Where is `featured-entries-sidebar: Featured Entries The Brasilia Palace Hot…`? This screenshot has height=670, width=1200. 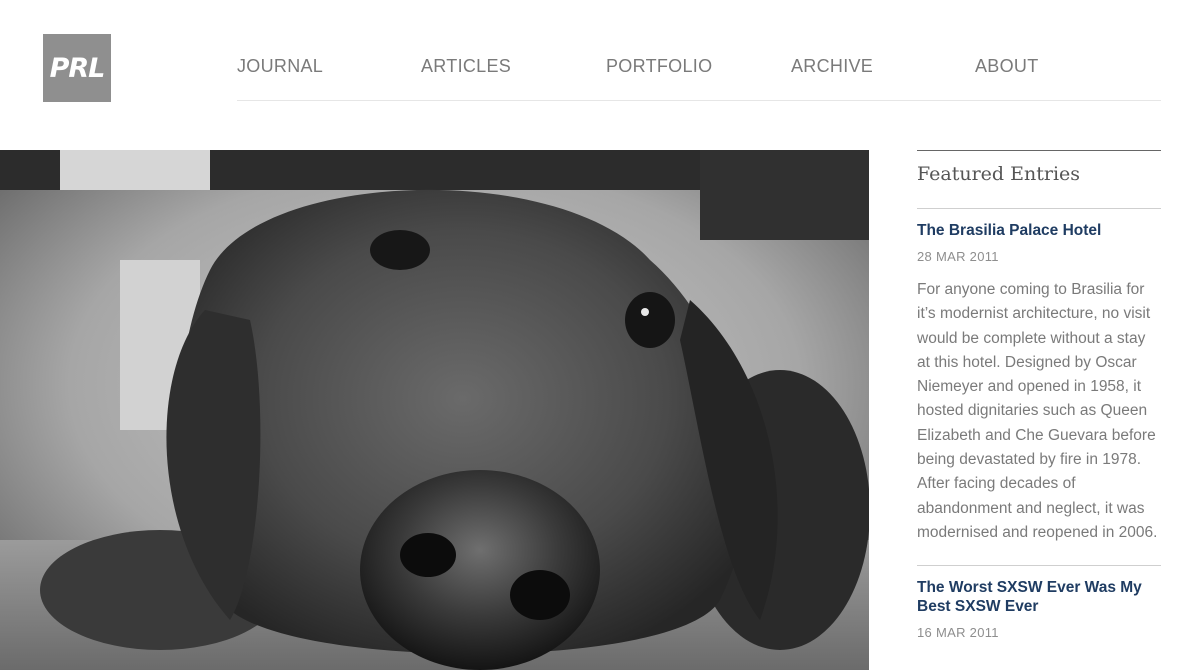
featured-entries-sidebar: Featured Entries The Brasilia Palace Hot… is located at coordinates (1039, 395).